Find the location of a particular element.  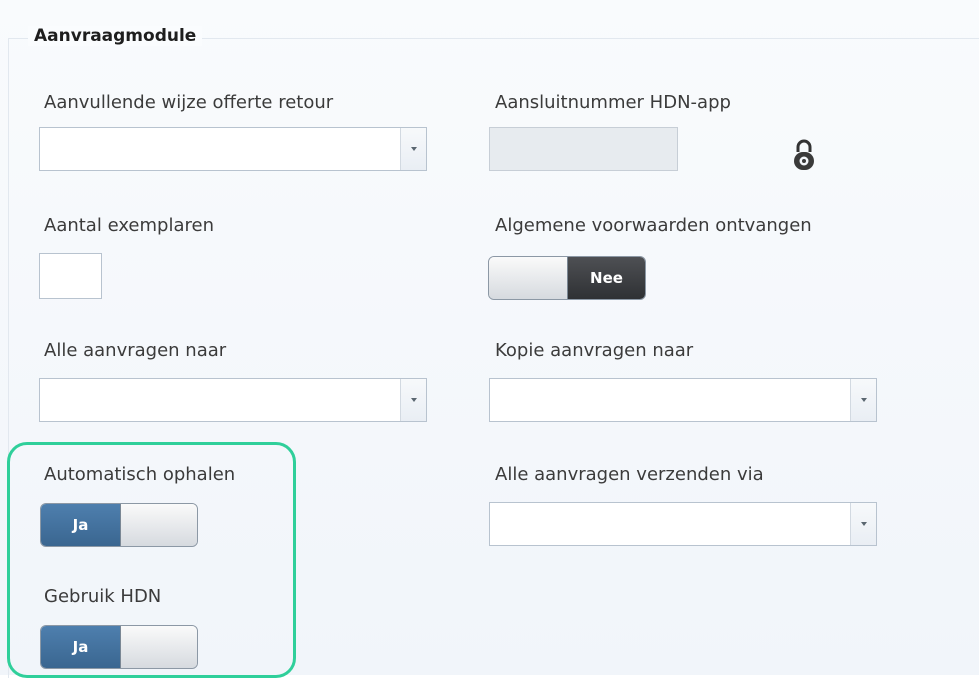

highlight-frame is located at coordinates (151, 560).